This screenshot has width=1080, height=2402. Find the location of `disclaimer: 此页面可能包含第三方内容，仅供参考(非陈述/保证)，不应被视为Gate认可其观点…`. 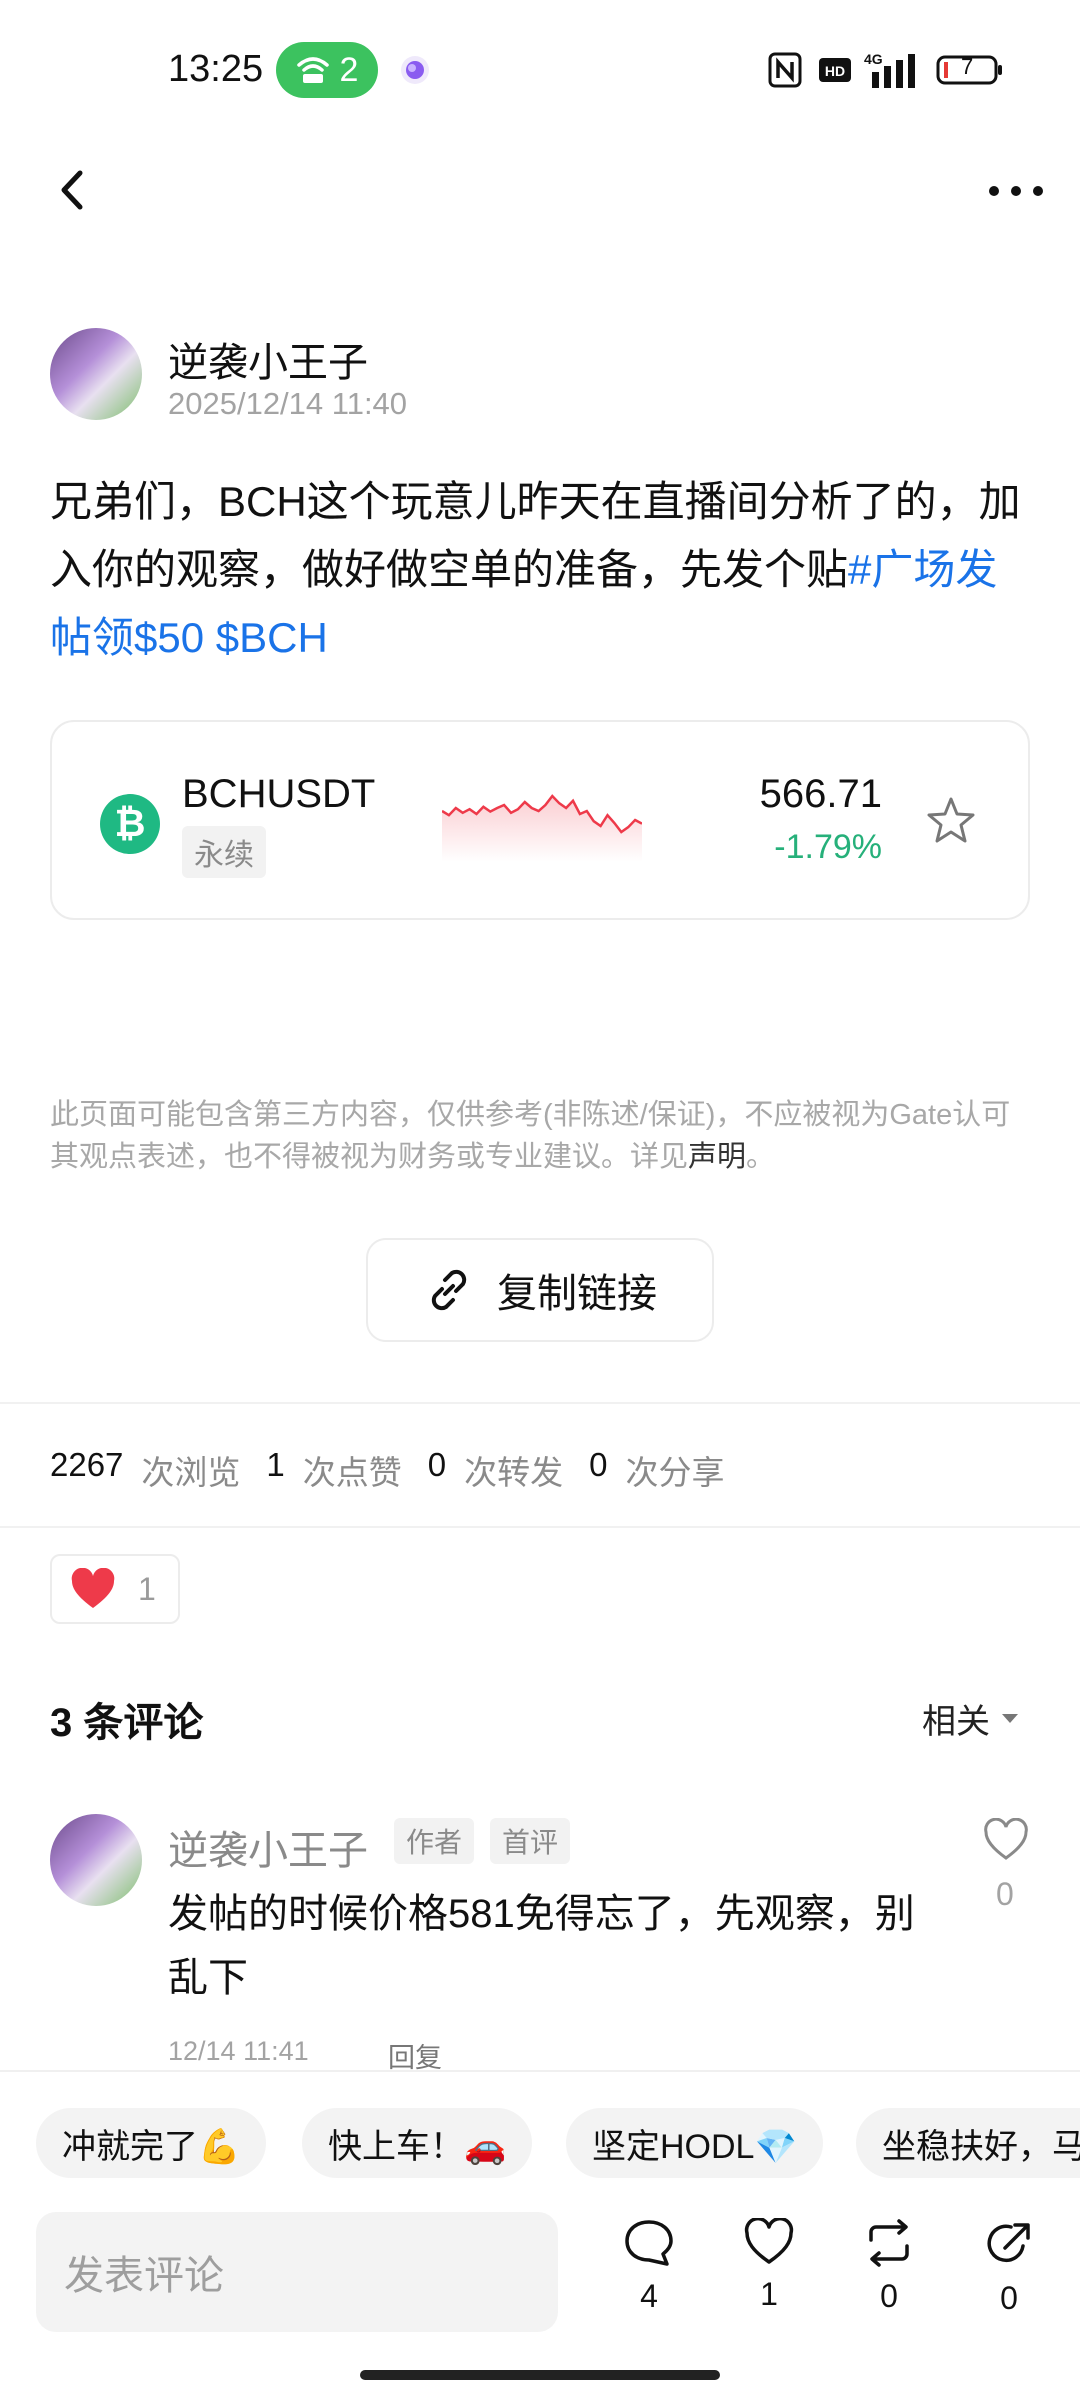

disclaimer: 此页面可能包含第三方内容，仅供参考(非陈述/保证)，不应被视为Gate认可其观点… is located at coordinates (540, 1136).